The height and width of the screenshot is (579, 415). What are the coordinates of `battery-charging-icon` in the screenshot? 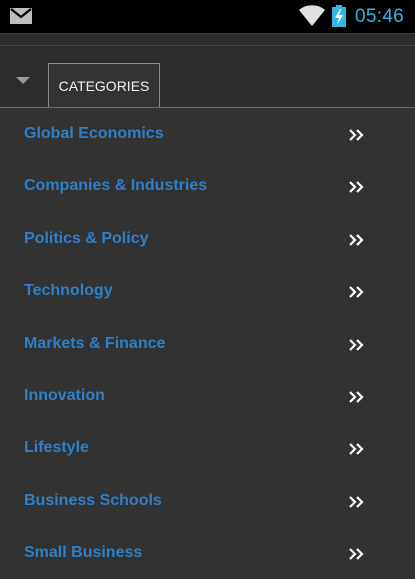 It's located at (339, 18).